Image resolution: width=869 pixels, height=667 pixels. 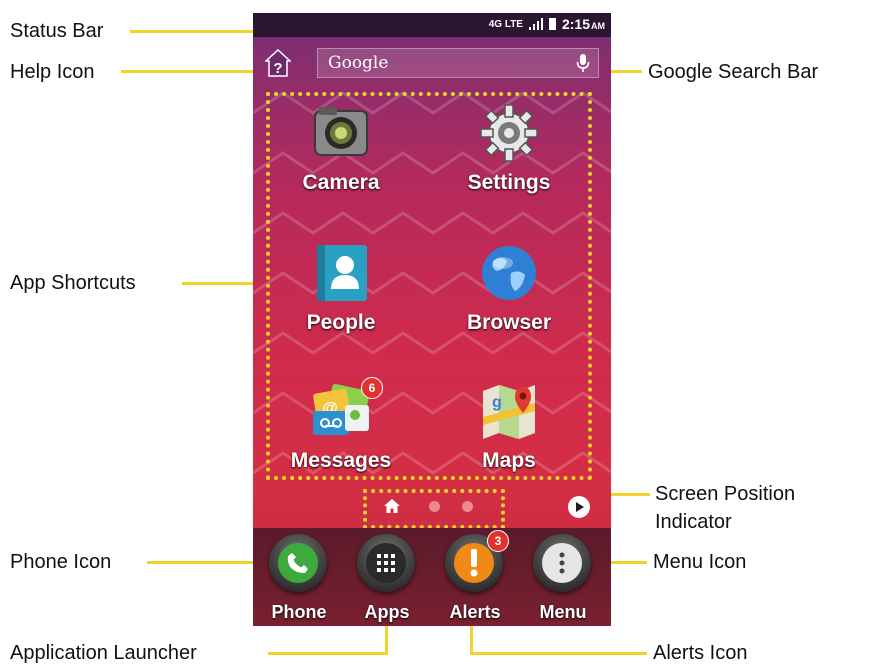 What do you see at coordinates (563, 612) in the screenshot?
I see `dock-label: Menu` at bounding box center [563, 612].